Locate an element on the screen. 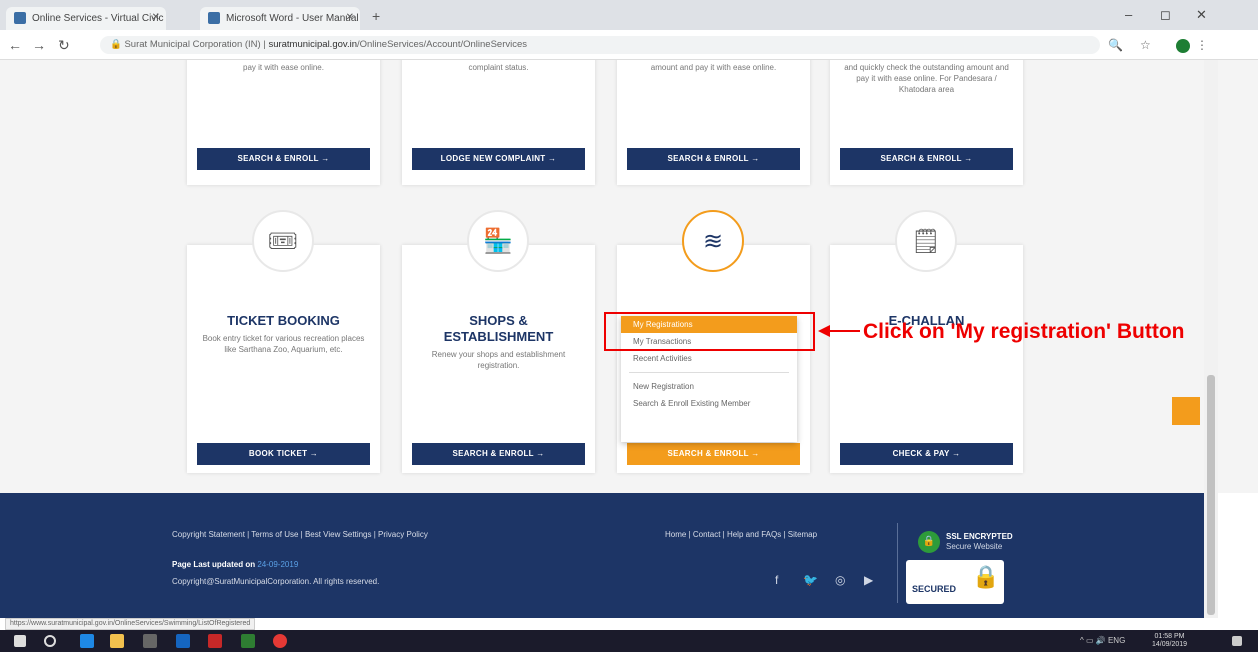 This screenshot has height=652, width=1258. page-updated: Page Last updated on 24-09-2019 is located at coordinates (235, 564).